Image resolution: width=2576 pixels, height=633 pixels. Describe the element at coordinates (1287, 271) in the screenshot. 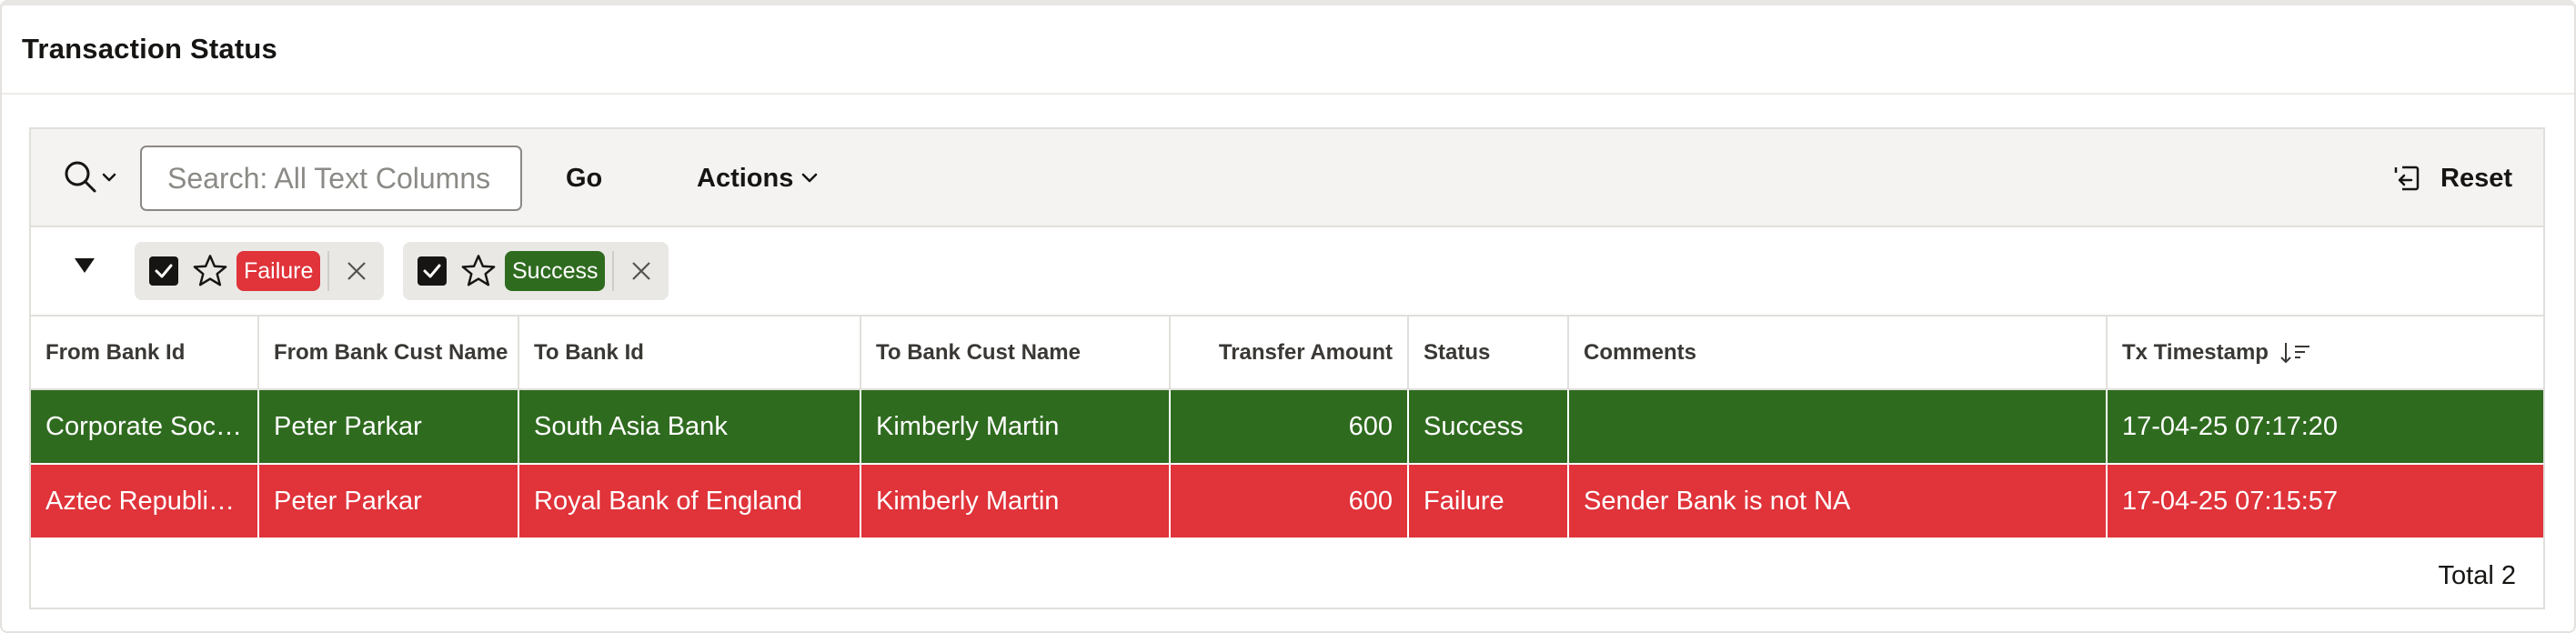

I see `highlight-filters-bar: Failure Success` at that location.